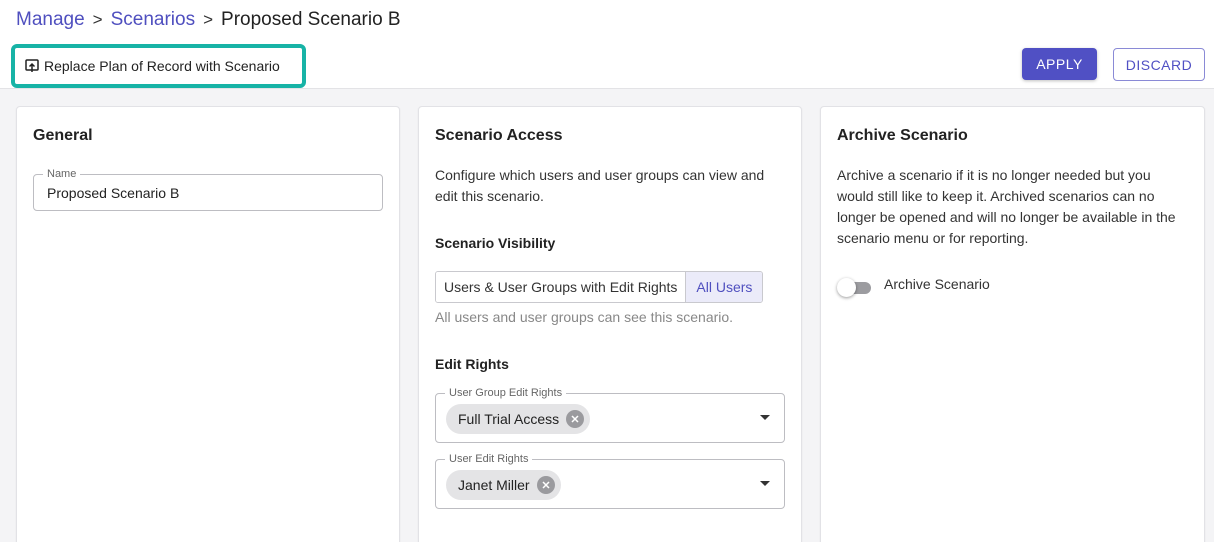  Describe the element at coordinates (495, 243) in the screenshot. I see `scenario-visibility-heading: Scenario Visibility` at that location.